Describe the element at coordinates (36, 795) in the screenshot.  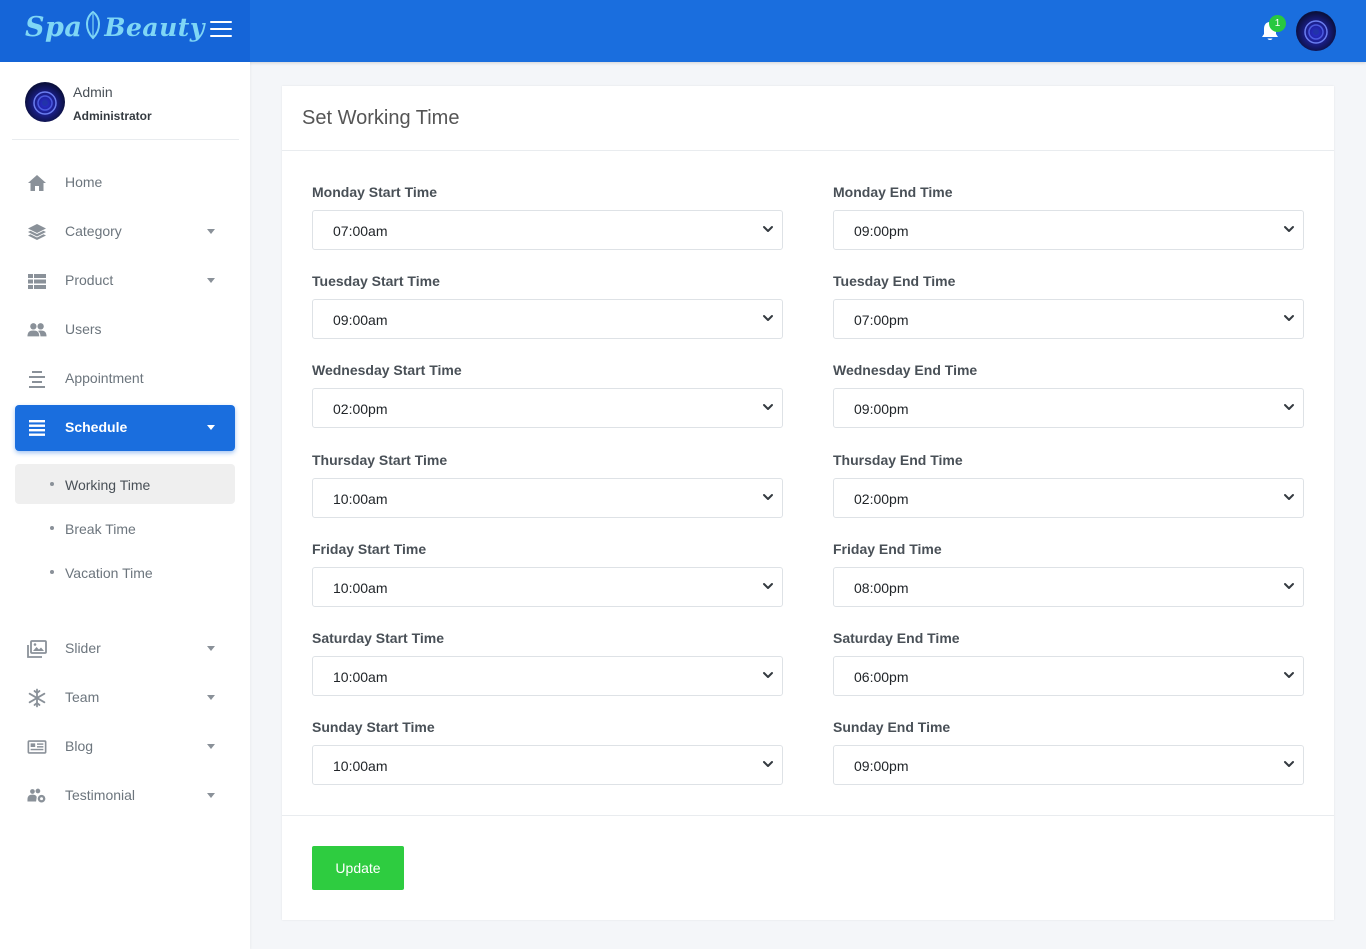
I see `users-gear-icon` at that location.